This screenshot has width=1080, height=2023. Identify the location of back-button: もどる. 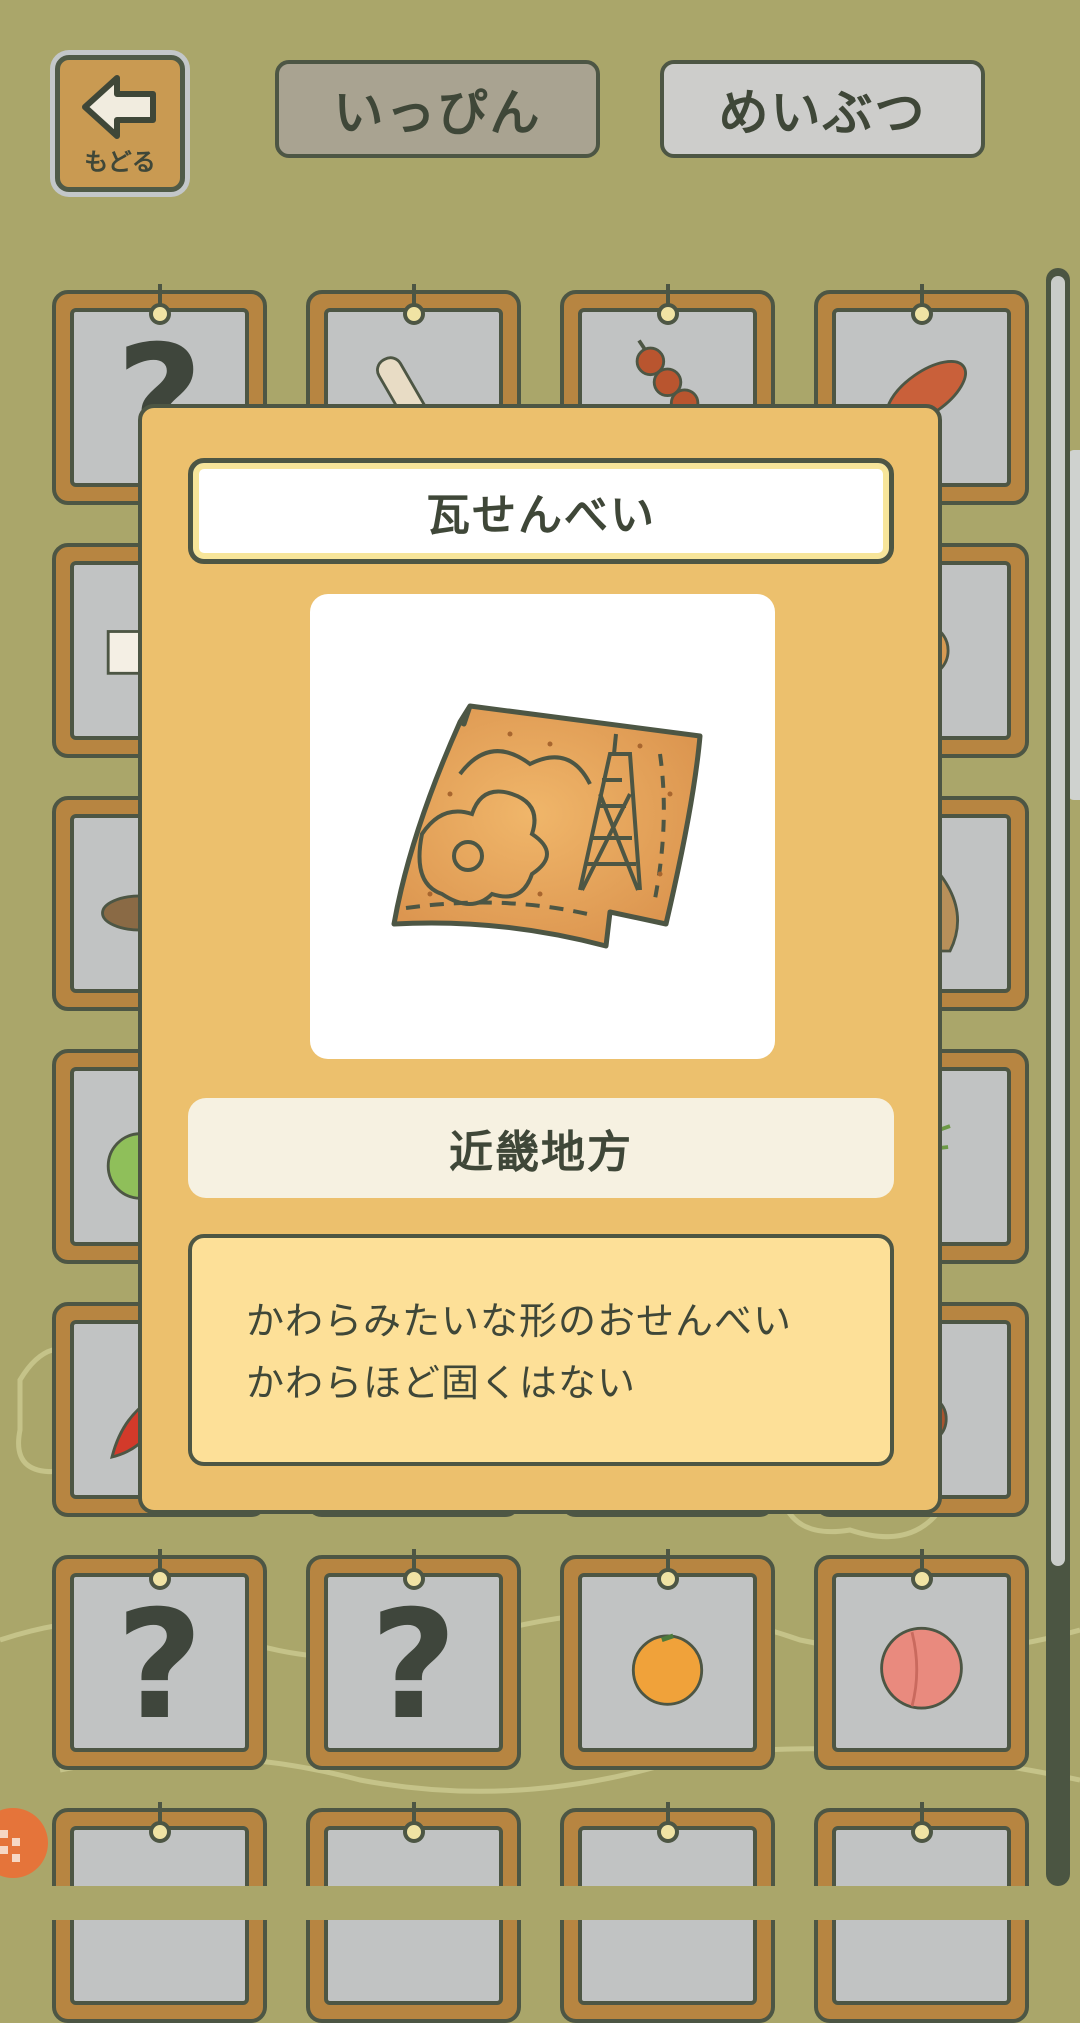
(120, 123).